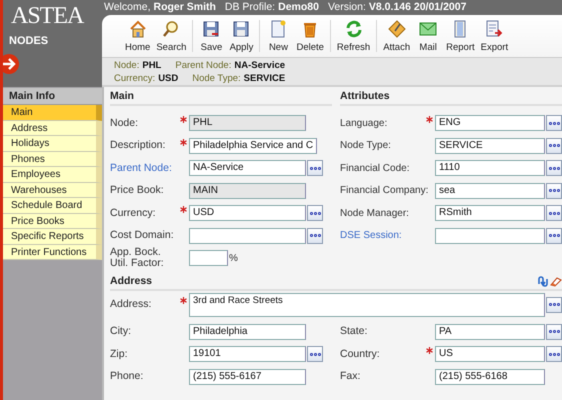 Image resolution: width=562 pixels, height=400 pixels. Describe the element at coordinates (490, 376) in the screenshot. I see `input-field: (215) 555-6168` at that location.